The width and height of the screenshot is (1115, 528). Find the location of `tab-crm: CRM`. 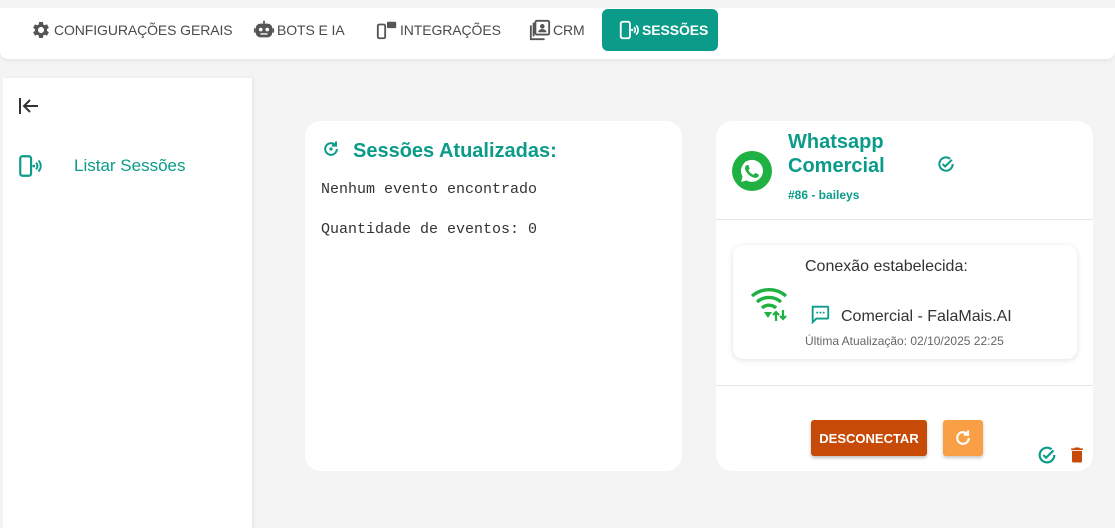

tab-crm: CRM is located at coordinates (557, 30).